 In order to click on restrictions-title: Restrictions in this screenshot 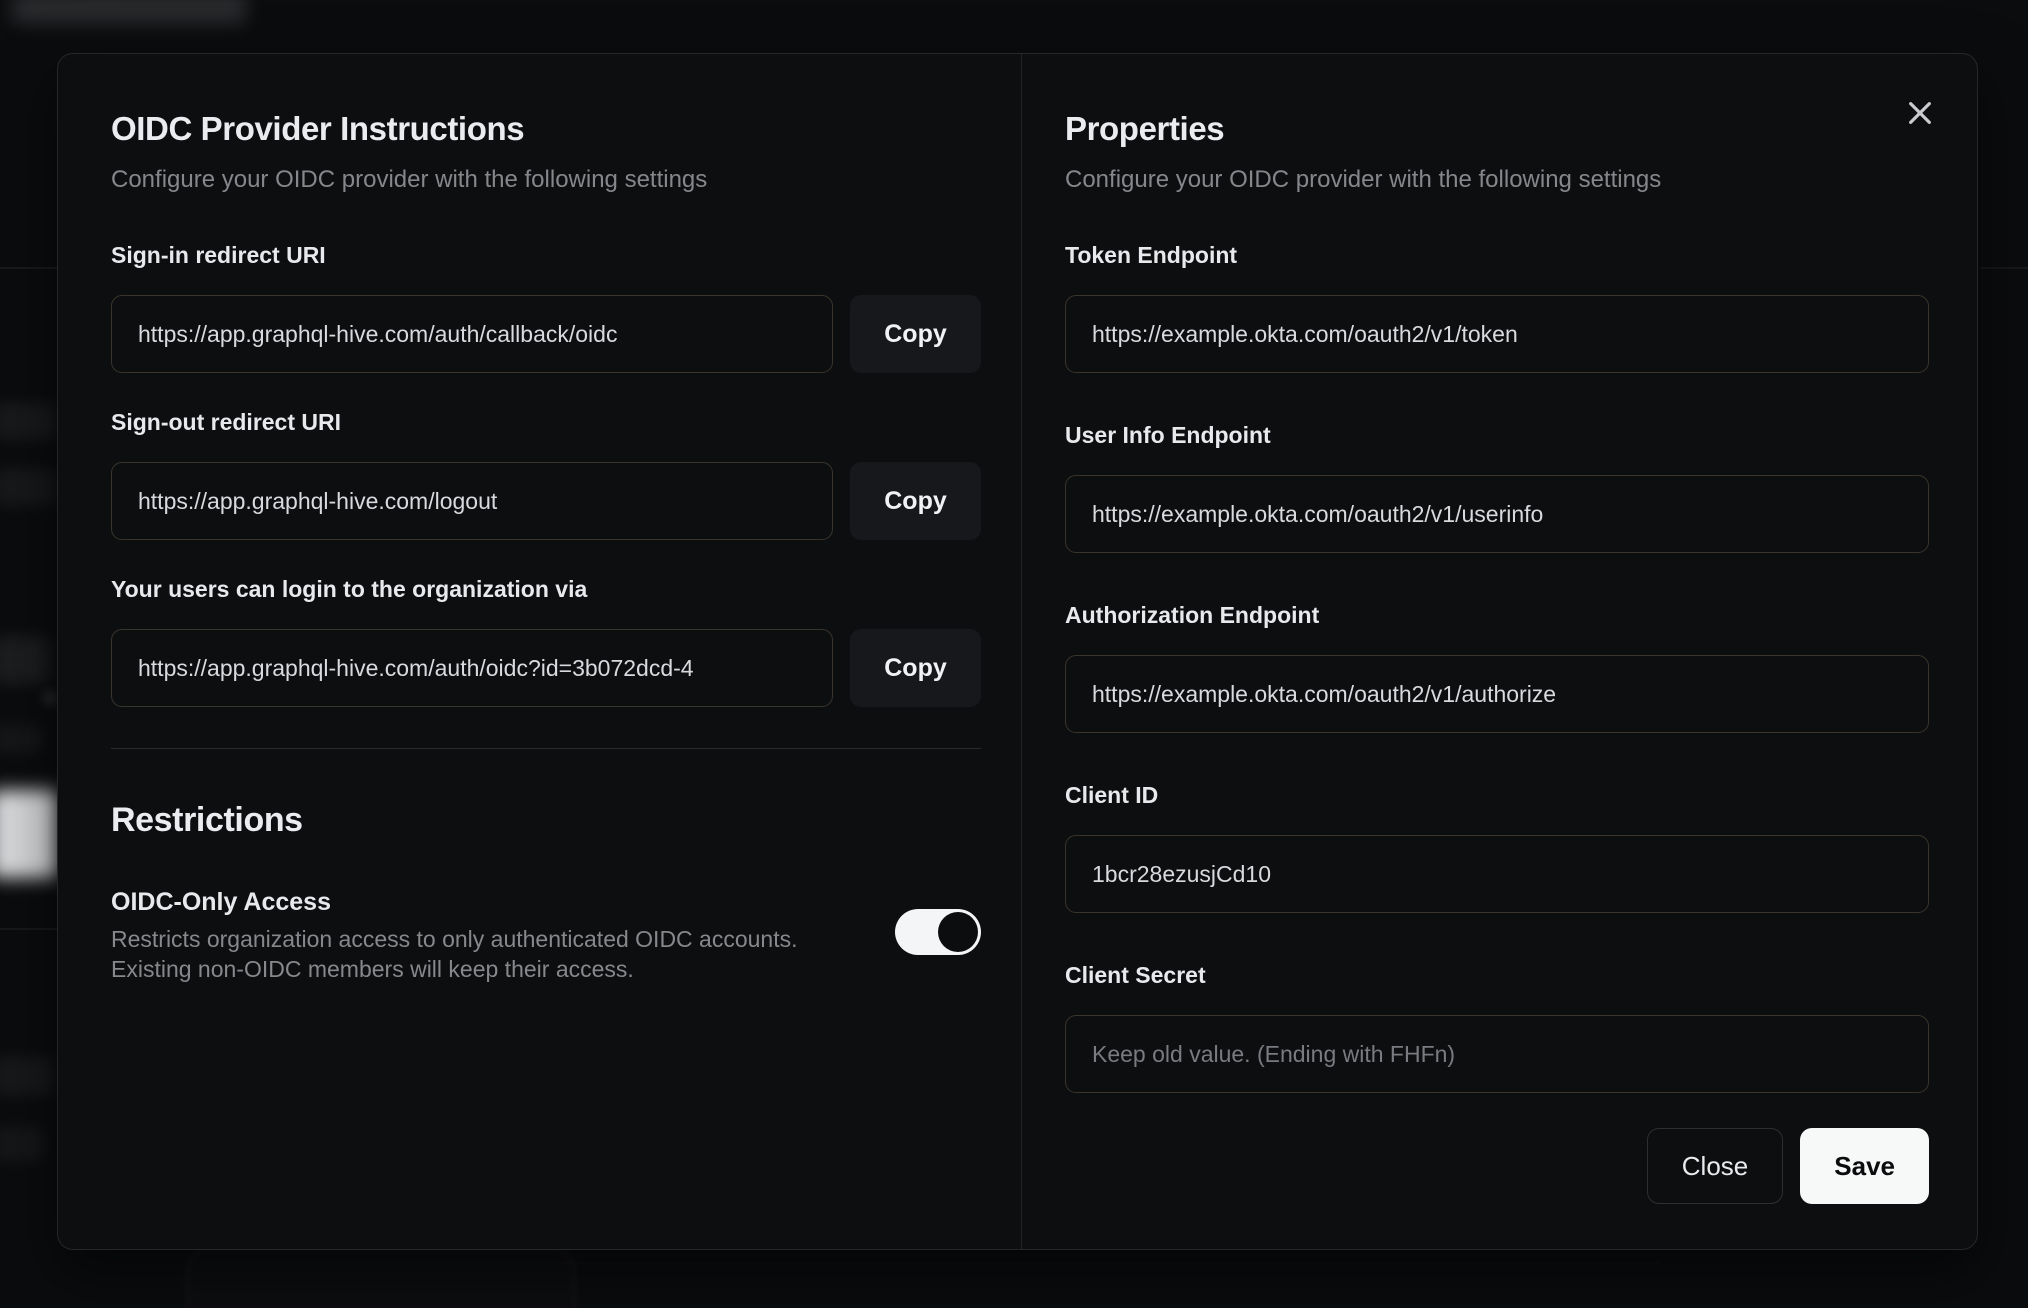, I will do `click(207, 820)`.